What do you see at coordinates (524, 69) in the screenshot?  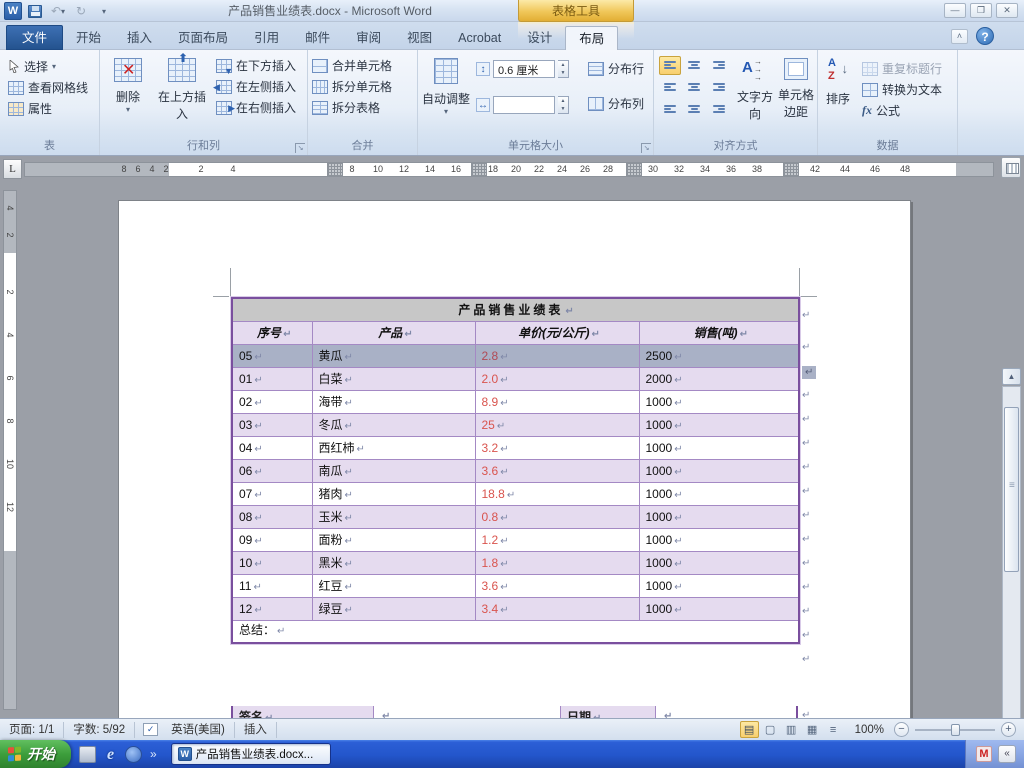 I see `row-height-input: 0.6 厘米` at bounding box center [524, 69].